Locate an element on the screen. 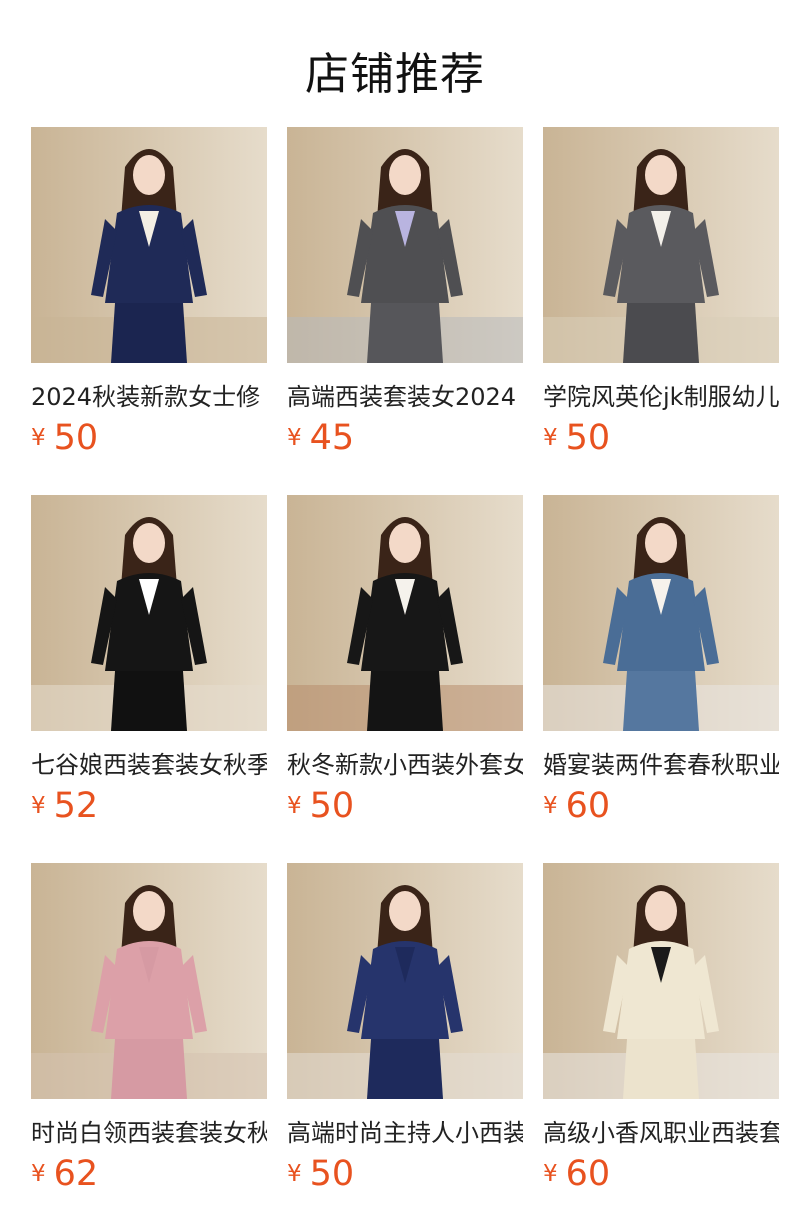  product-price: ¥52 is located at coordinates (64, 806).